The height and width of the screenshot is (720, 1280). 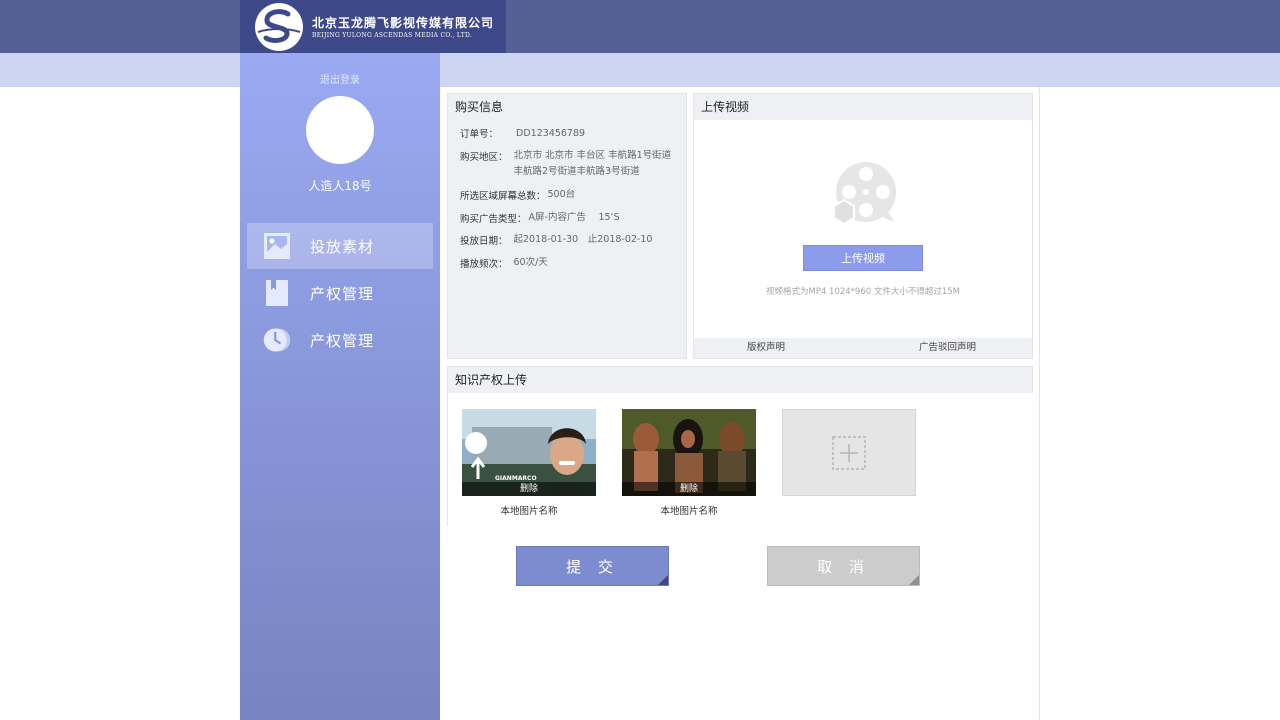 I want to click on frequency-value: 60次/天, so click(x=530, y=262).